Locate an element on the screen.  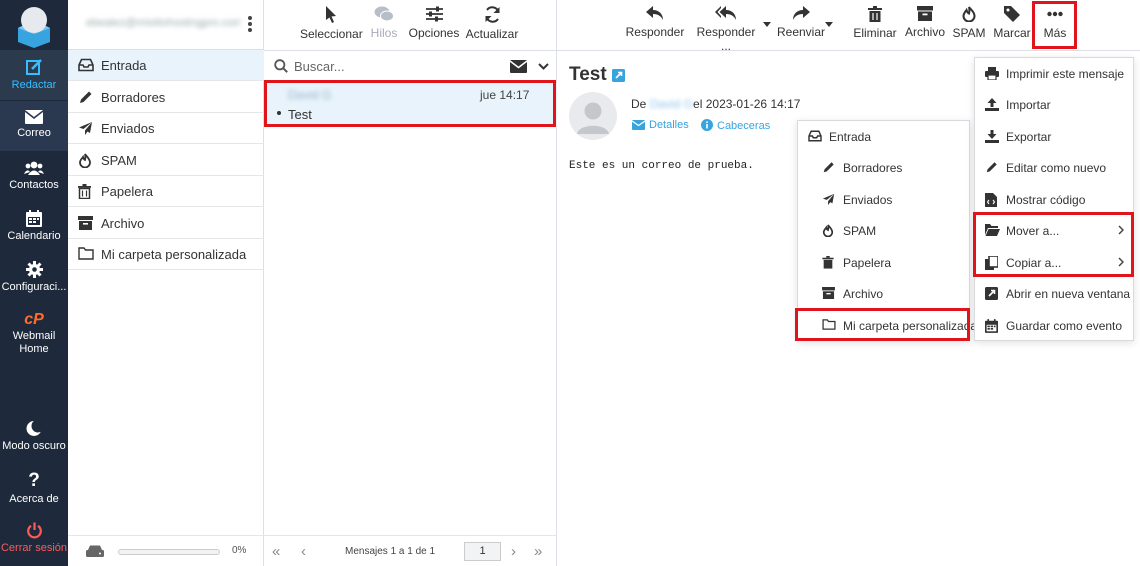
menu-item-print: Imprimir este mensaje is located at coordinates (1055, 73).